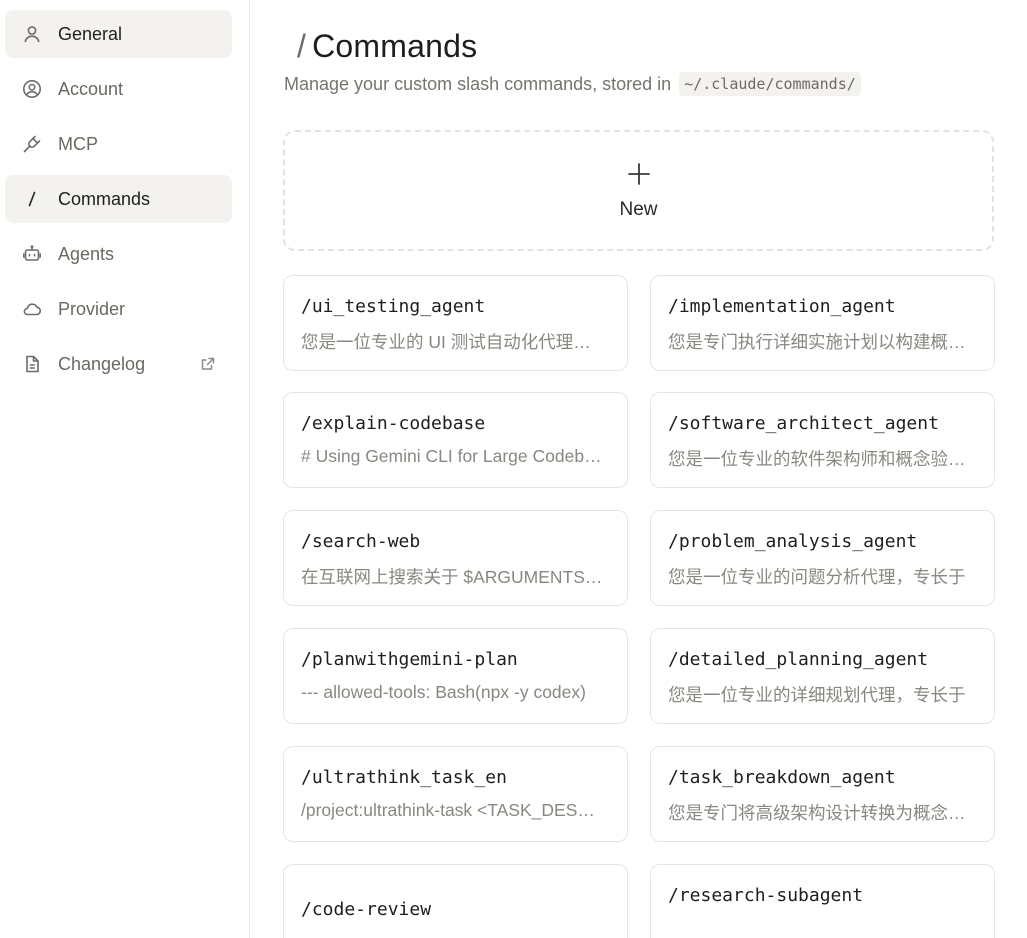 This screenshot has width=1027, height=938. I want to click on command-description: 您是一位专业的软件架构师和概念验证专家, so click(820, 459).